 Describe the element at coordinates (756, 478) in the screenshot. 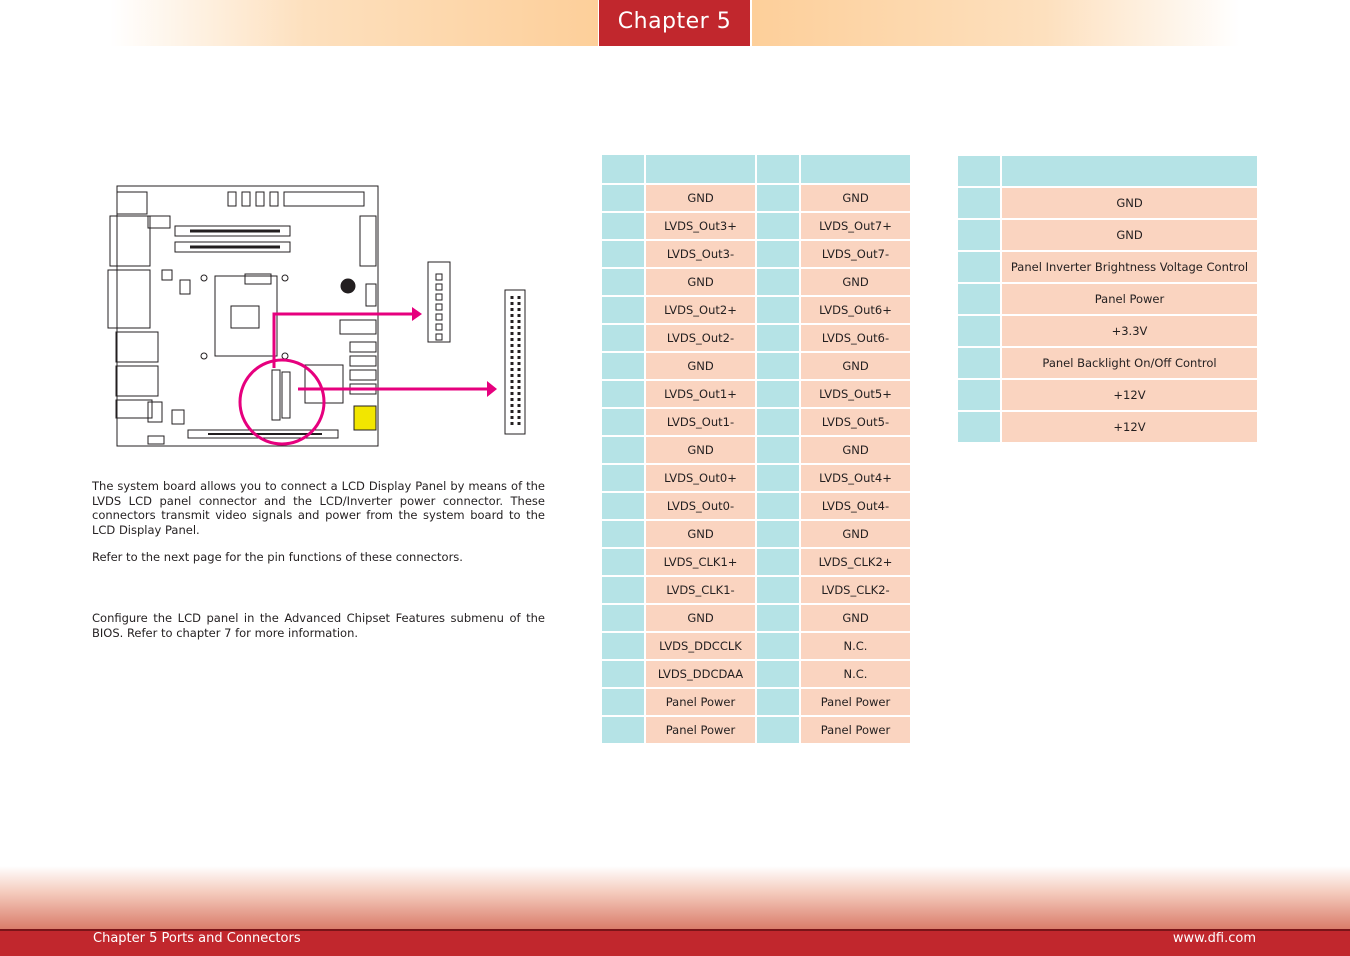

I see `table-row: LVDS_Out0+ LVDS_Out4+` at that location.